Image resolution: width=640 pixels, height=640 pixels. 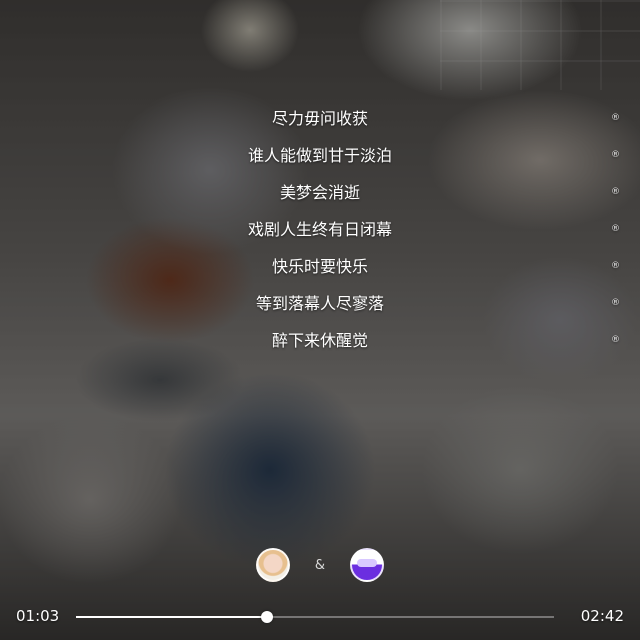 I want to click on lyric-text: 美梦会消逝, so click(x=319, y=192).